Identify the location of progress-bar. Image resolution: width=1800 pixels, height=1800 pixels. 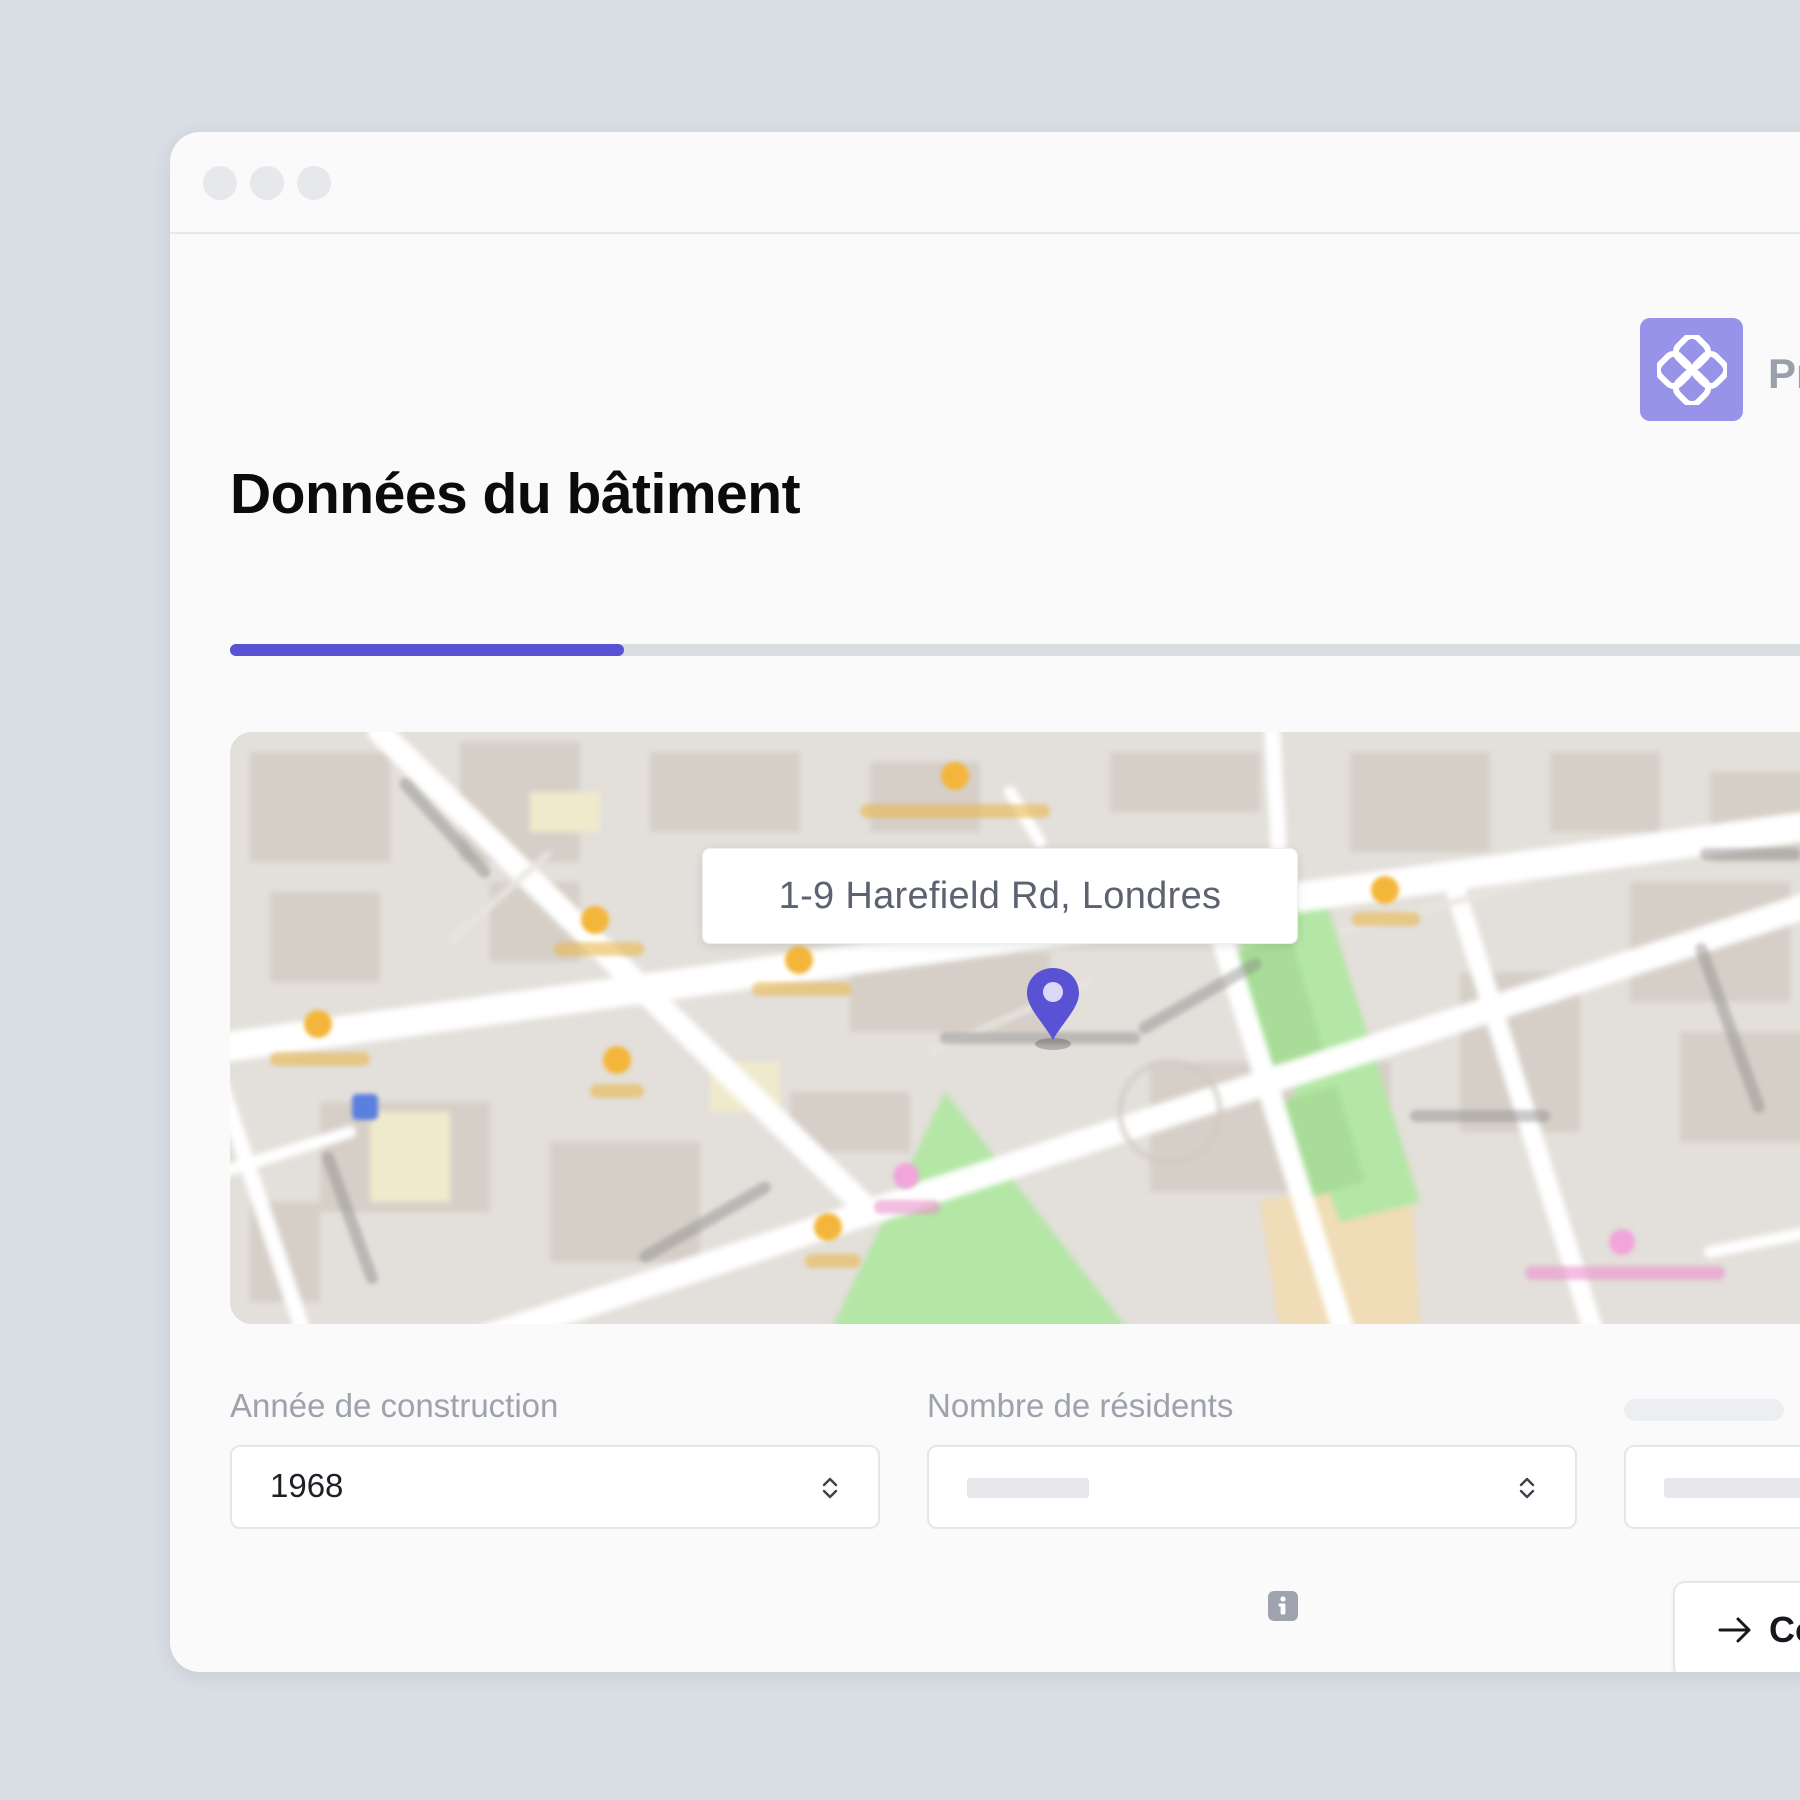
(1015, 650).